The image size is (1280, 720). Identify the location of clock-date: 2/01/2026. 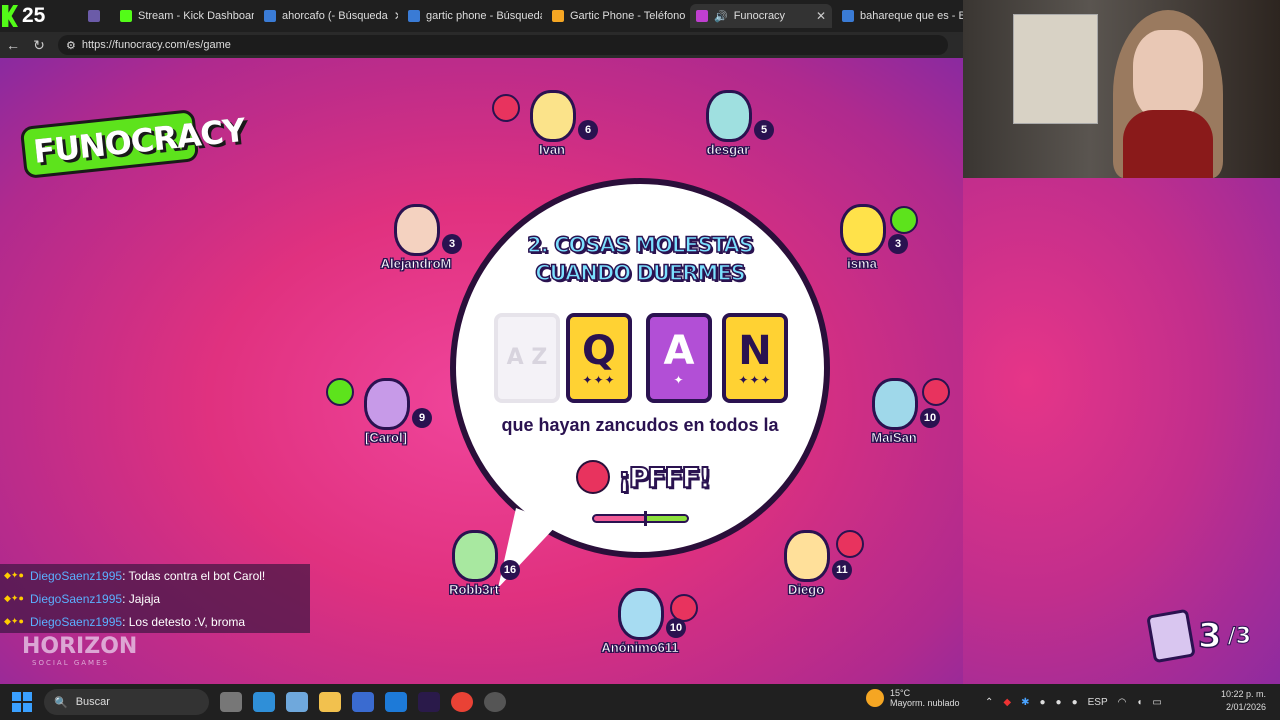
(1245, 707).